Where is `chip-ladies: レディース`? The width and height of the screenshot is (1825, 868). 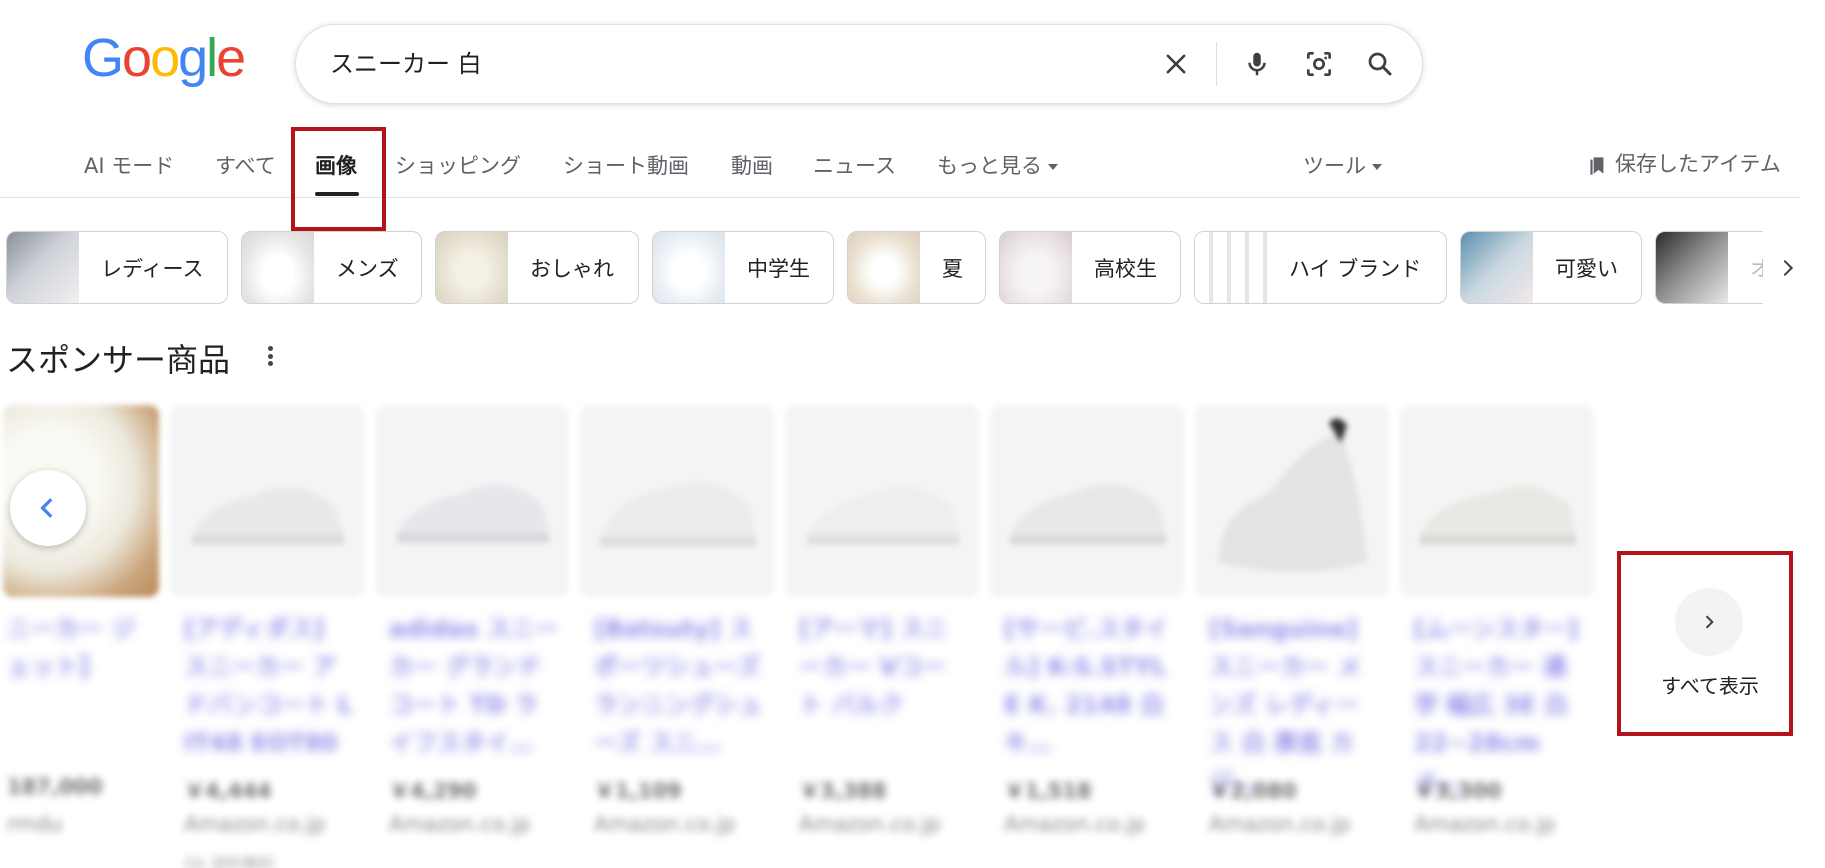 chip-ladies: レディース is located at coordinates (117, 267).